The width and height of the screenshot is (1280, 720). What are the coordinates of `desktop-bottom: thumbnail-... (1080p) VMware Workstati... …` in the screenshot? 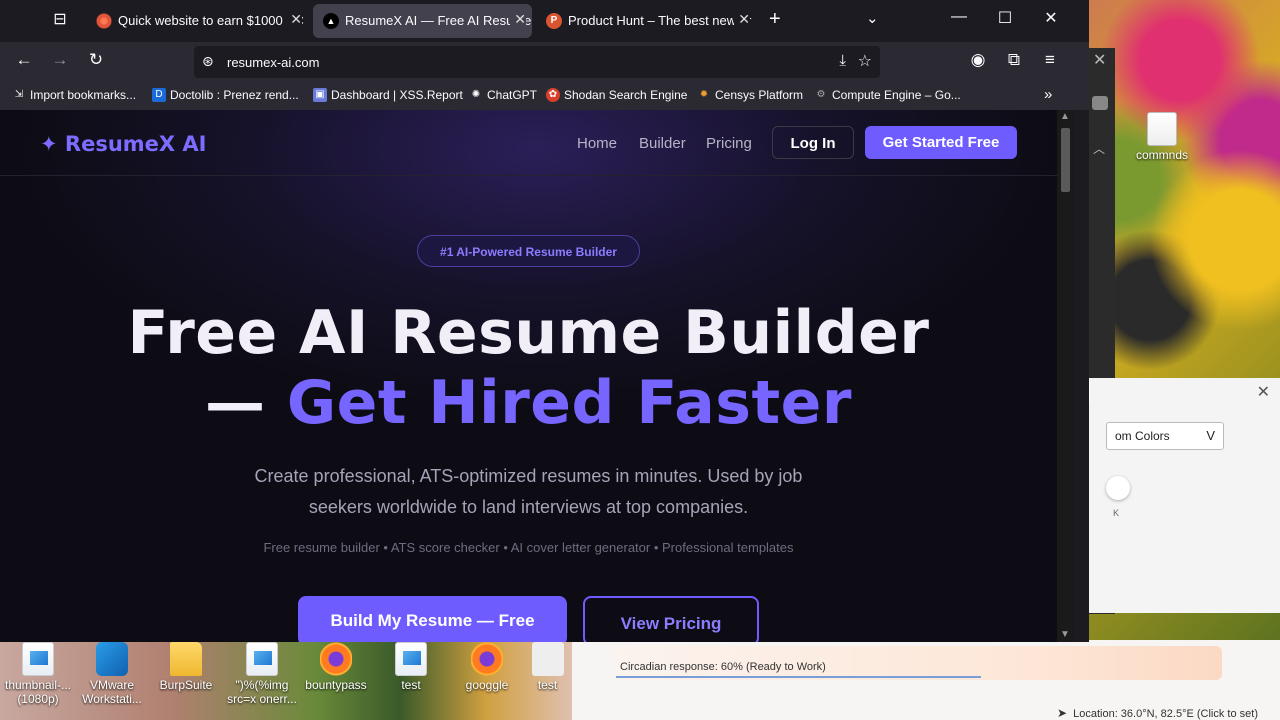 It's located at (286, 680).